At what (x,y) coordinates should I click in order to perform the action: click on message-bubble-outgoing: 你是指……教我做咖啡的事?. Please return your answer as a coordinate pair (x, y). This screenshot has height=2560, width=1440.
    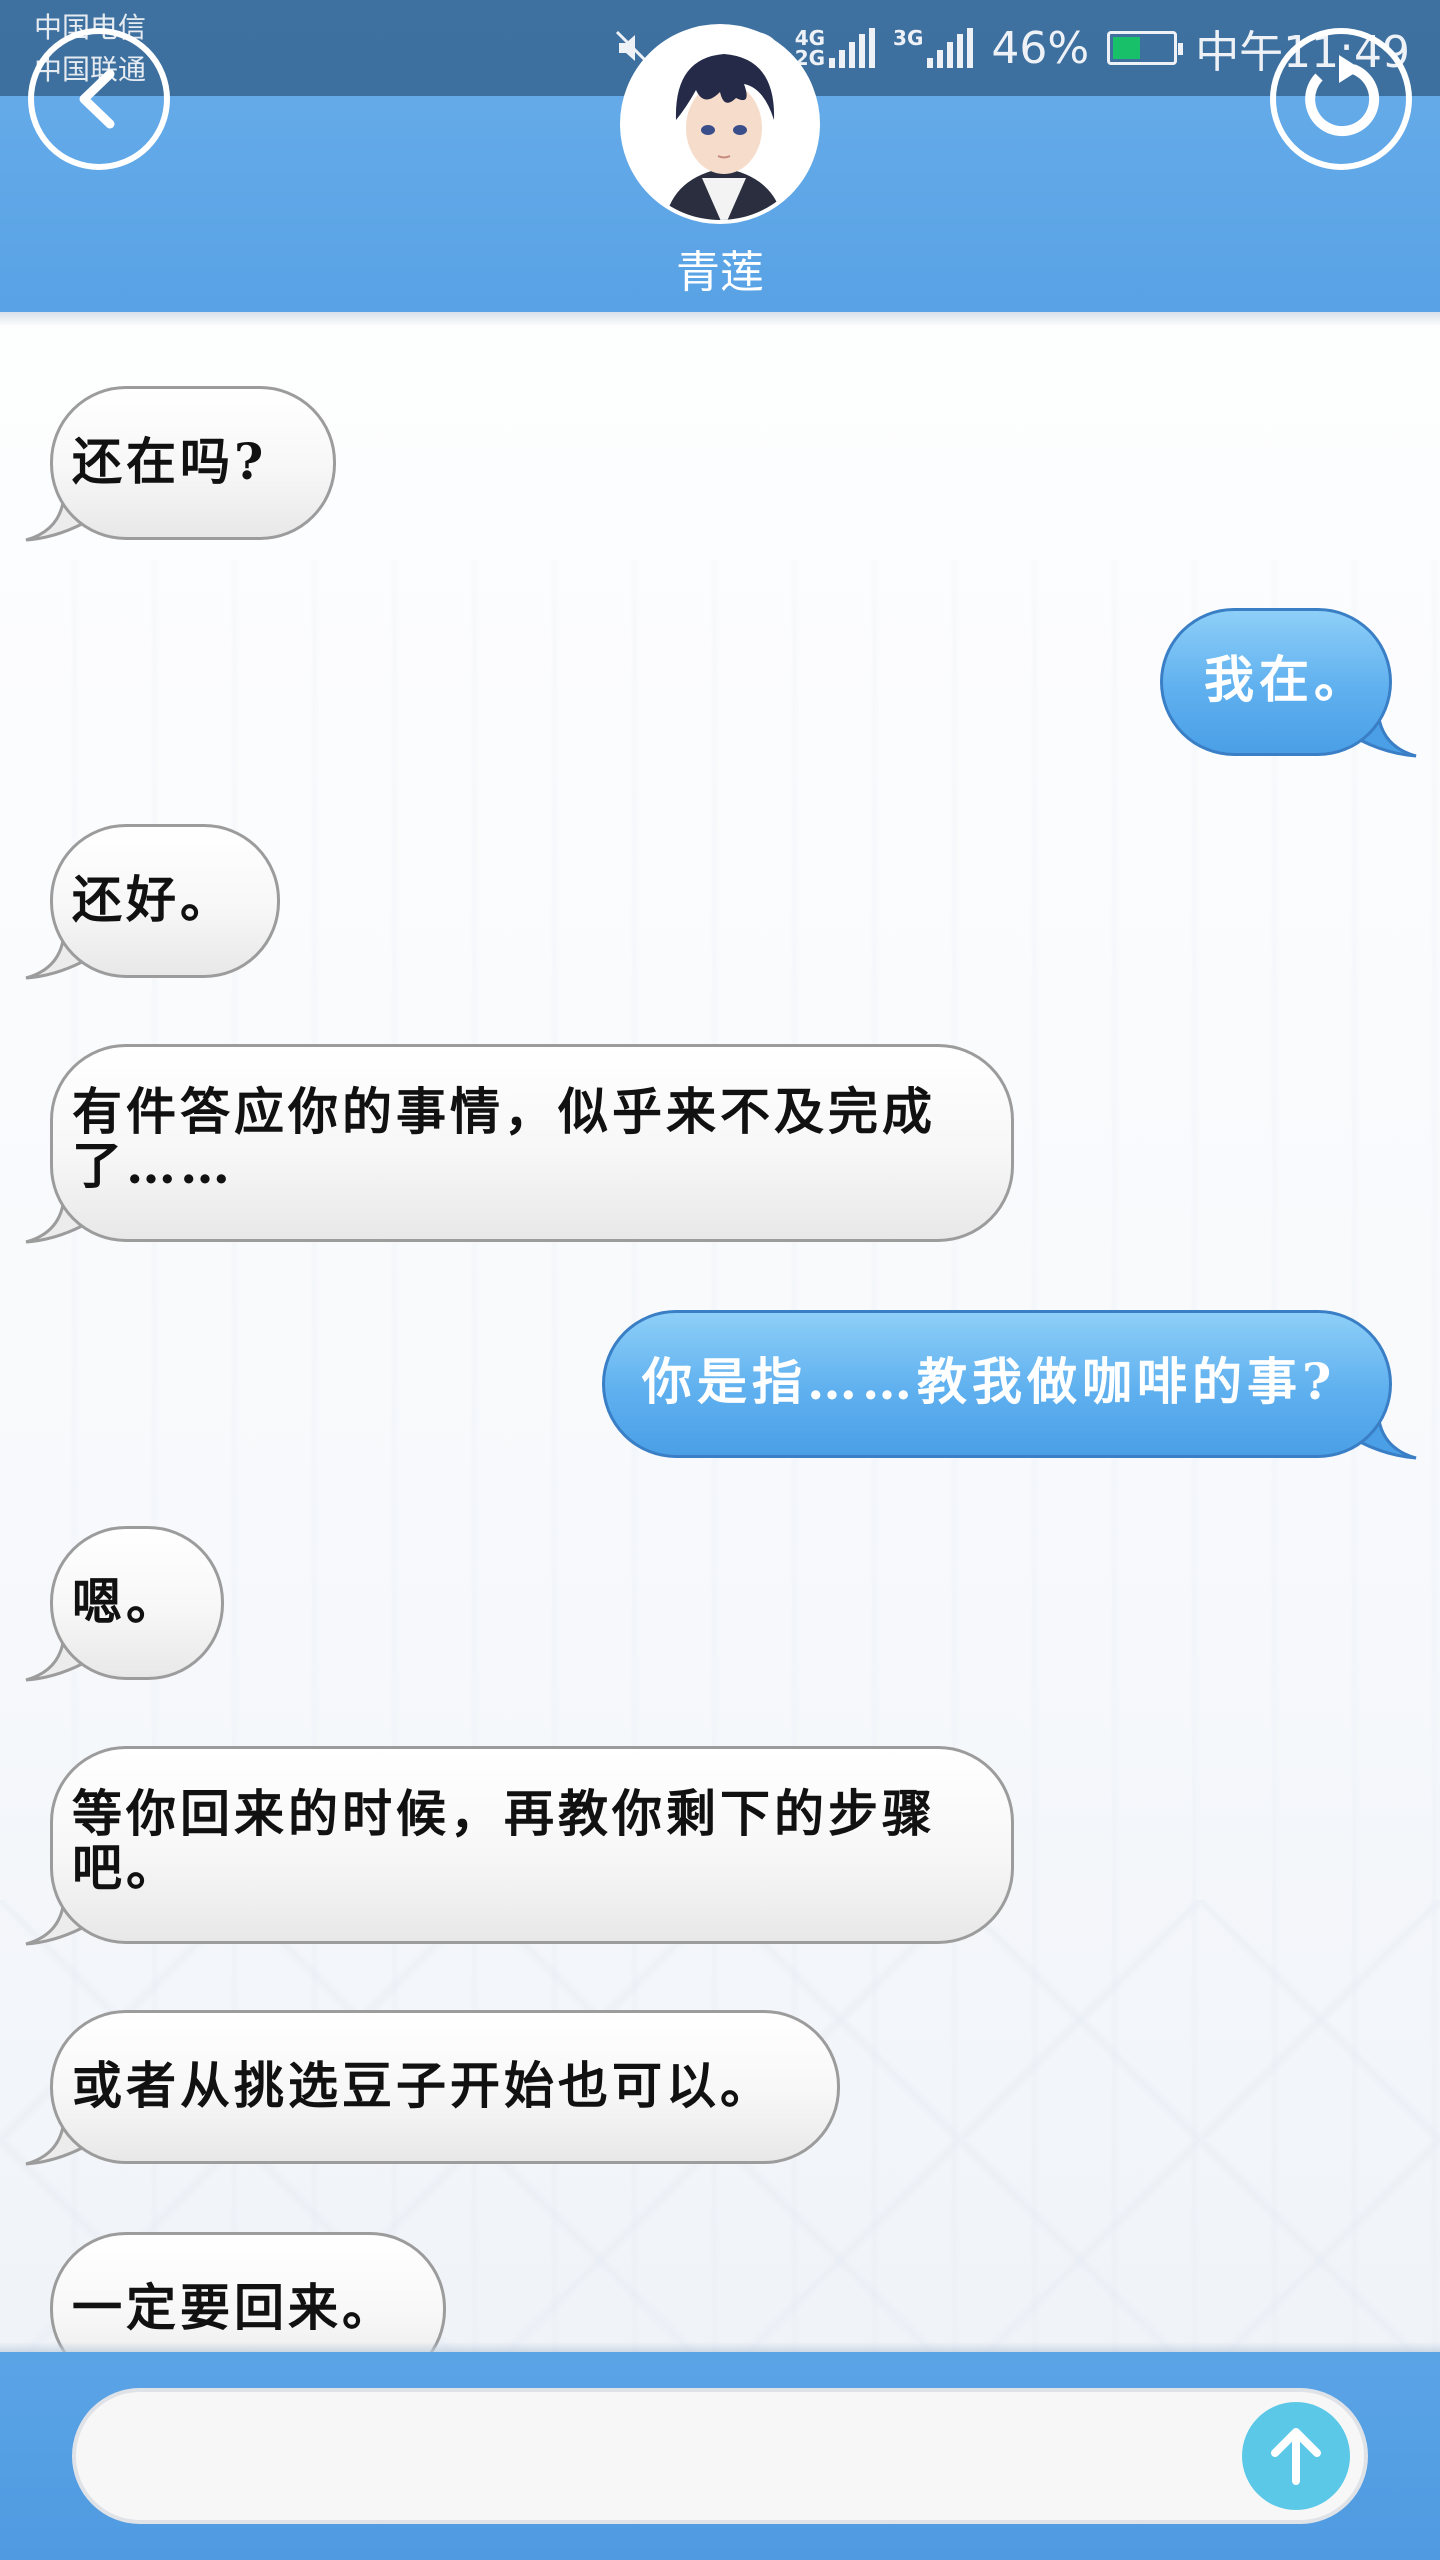
    Looking at the image, I should click on (1009, 1385).